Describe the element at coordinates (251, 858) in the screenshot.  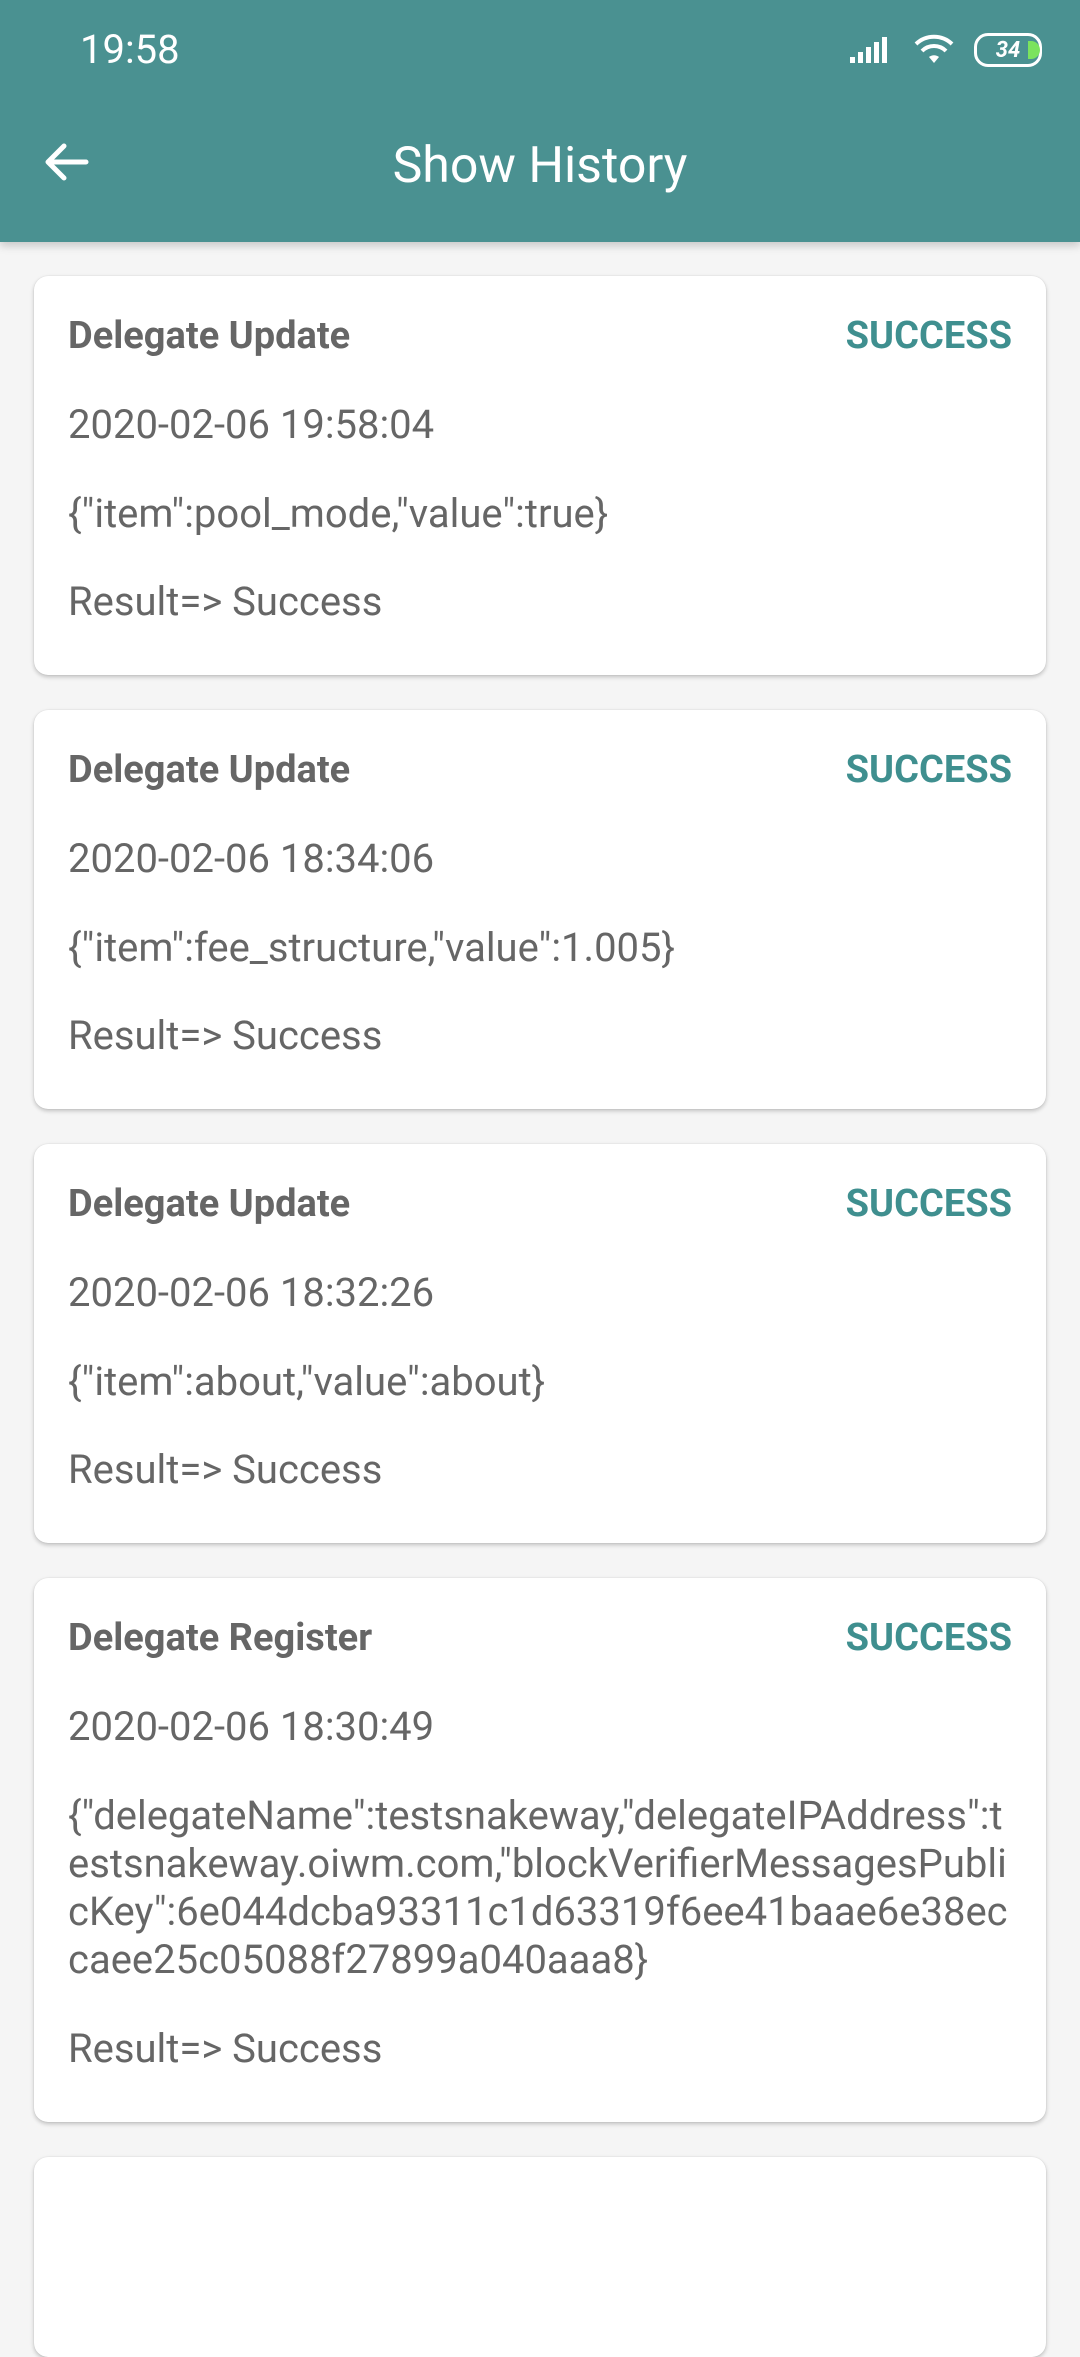
I see `history-timestamp: 2020-02-06 18:34:06` at that location.